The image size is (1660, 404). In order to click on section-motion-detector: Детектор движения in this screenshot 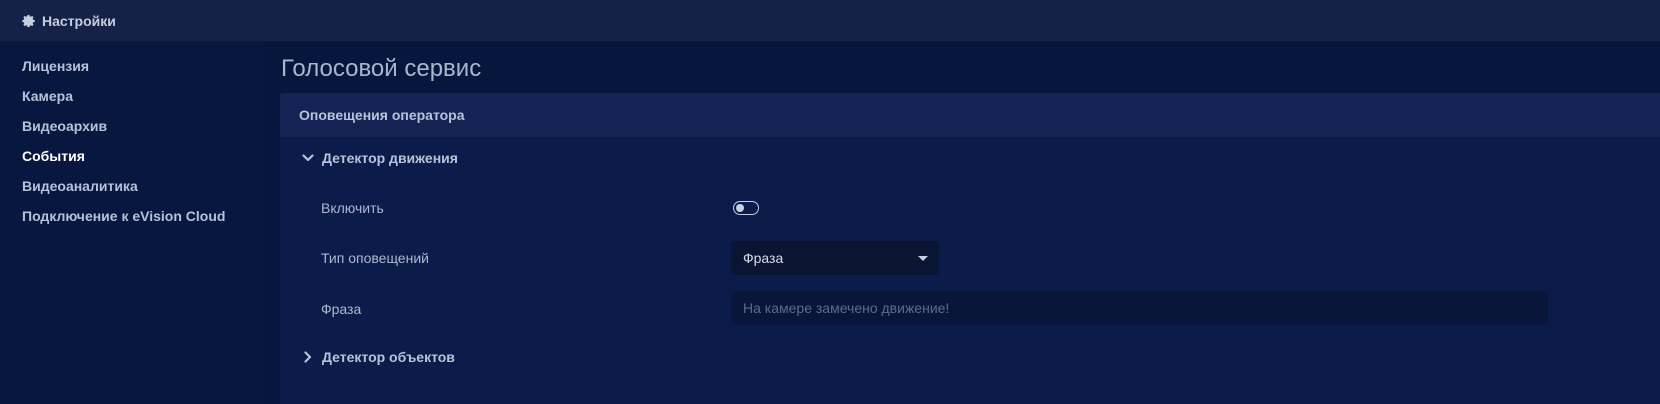, I will do `click(380, 158)`.